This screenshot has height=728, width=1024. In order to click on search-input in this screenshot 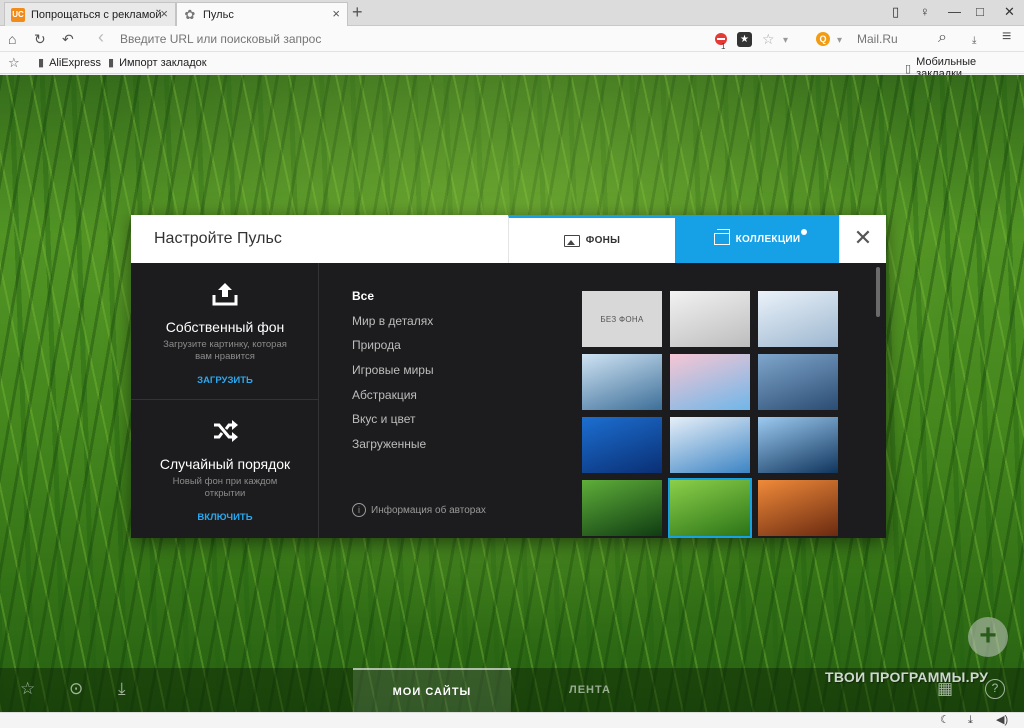, I will do `click(897, 39)`.